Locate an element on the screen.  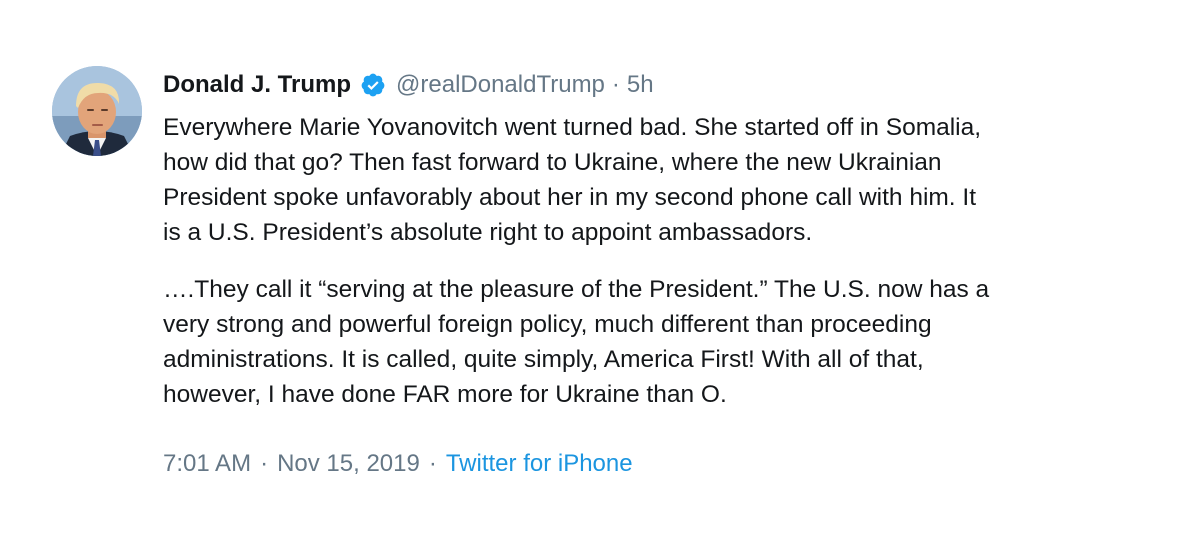
avatar is located at coordinates (97, 111).